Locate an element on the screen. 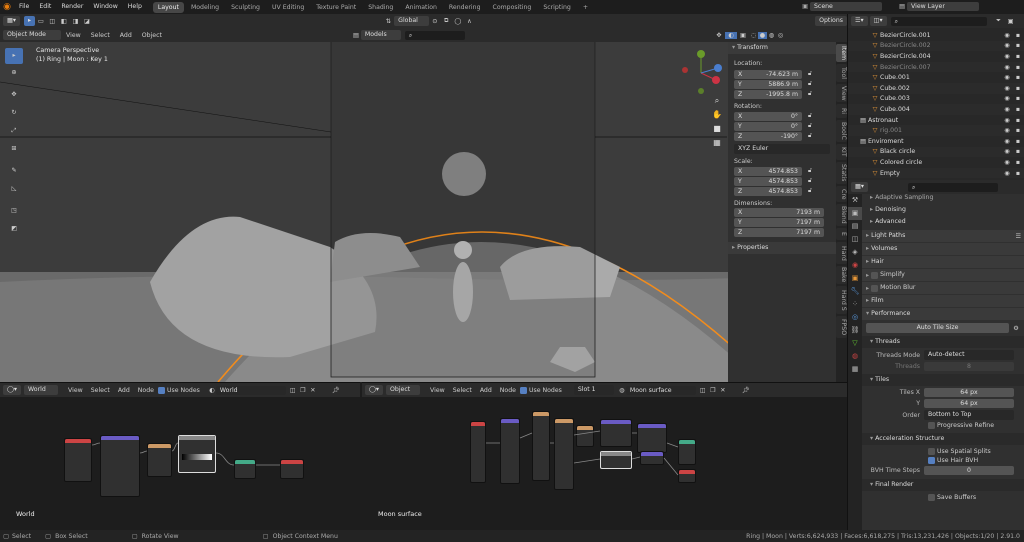 Image resolution: width=1024 pixels, height=542 pixels. ntab-item: Item is located at coordinates (841, 53).